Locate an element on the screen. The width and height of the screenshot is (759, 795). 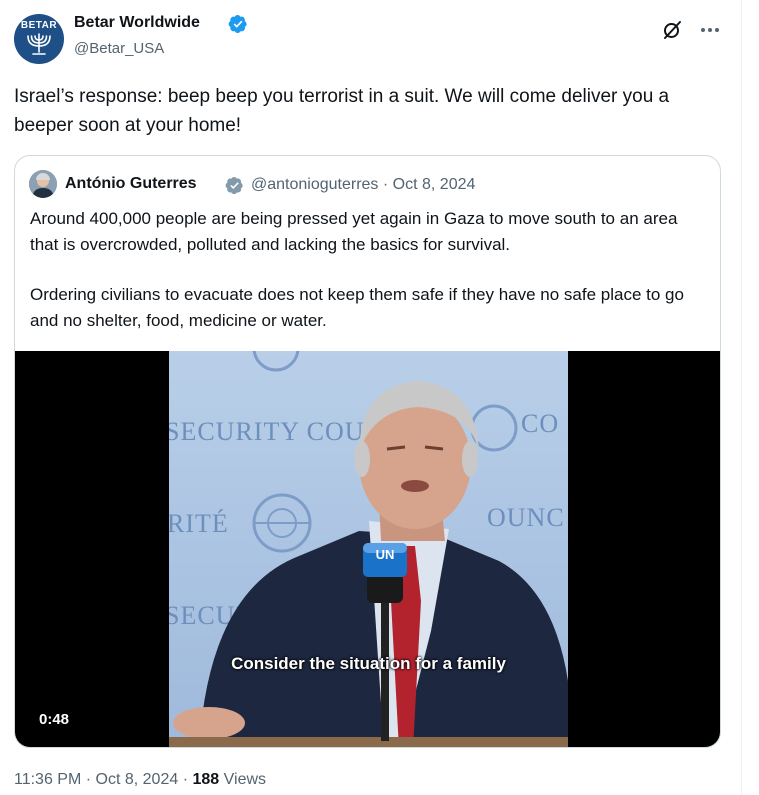
portrait-icon is located at coordinates (43, 184).